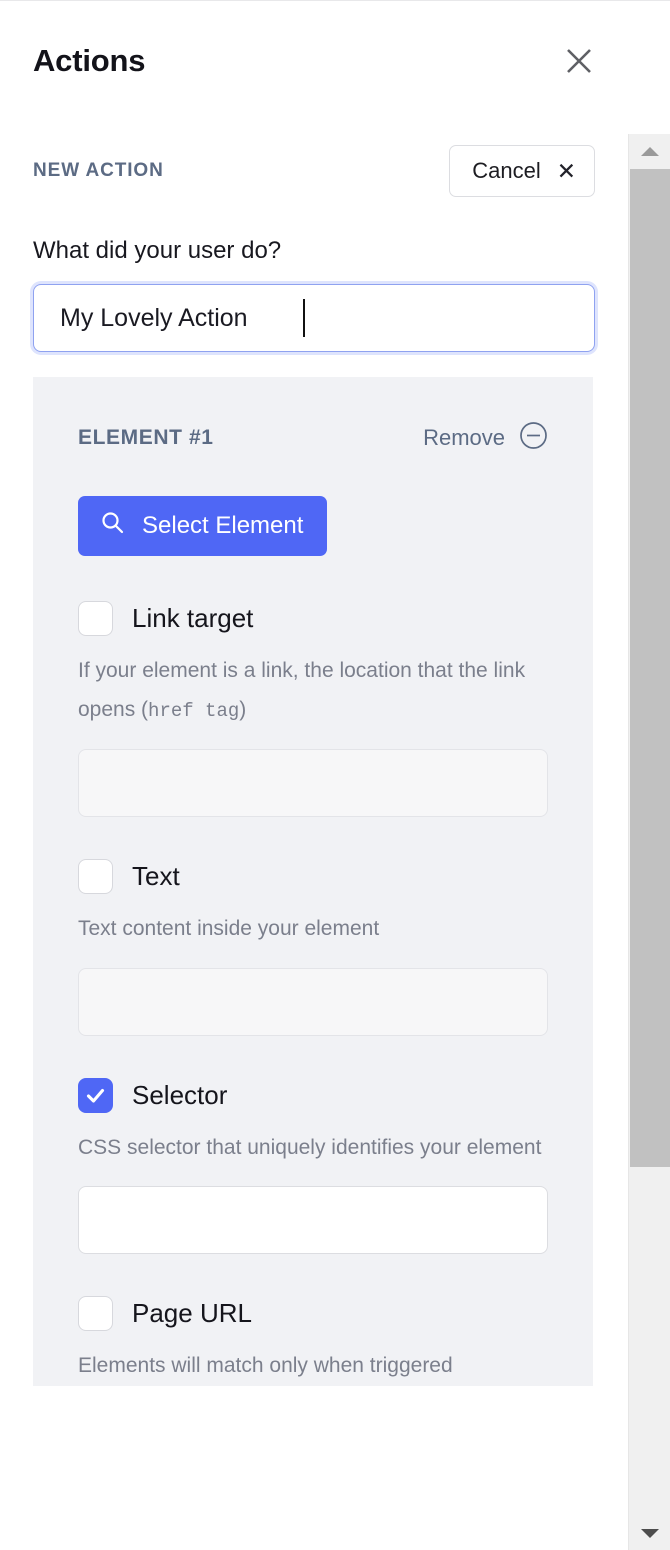  I want to click on input-text, so click(313, 1001).